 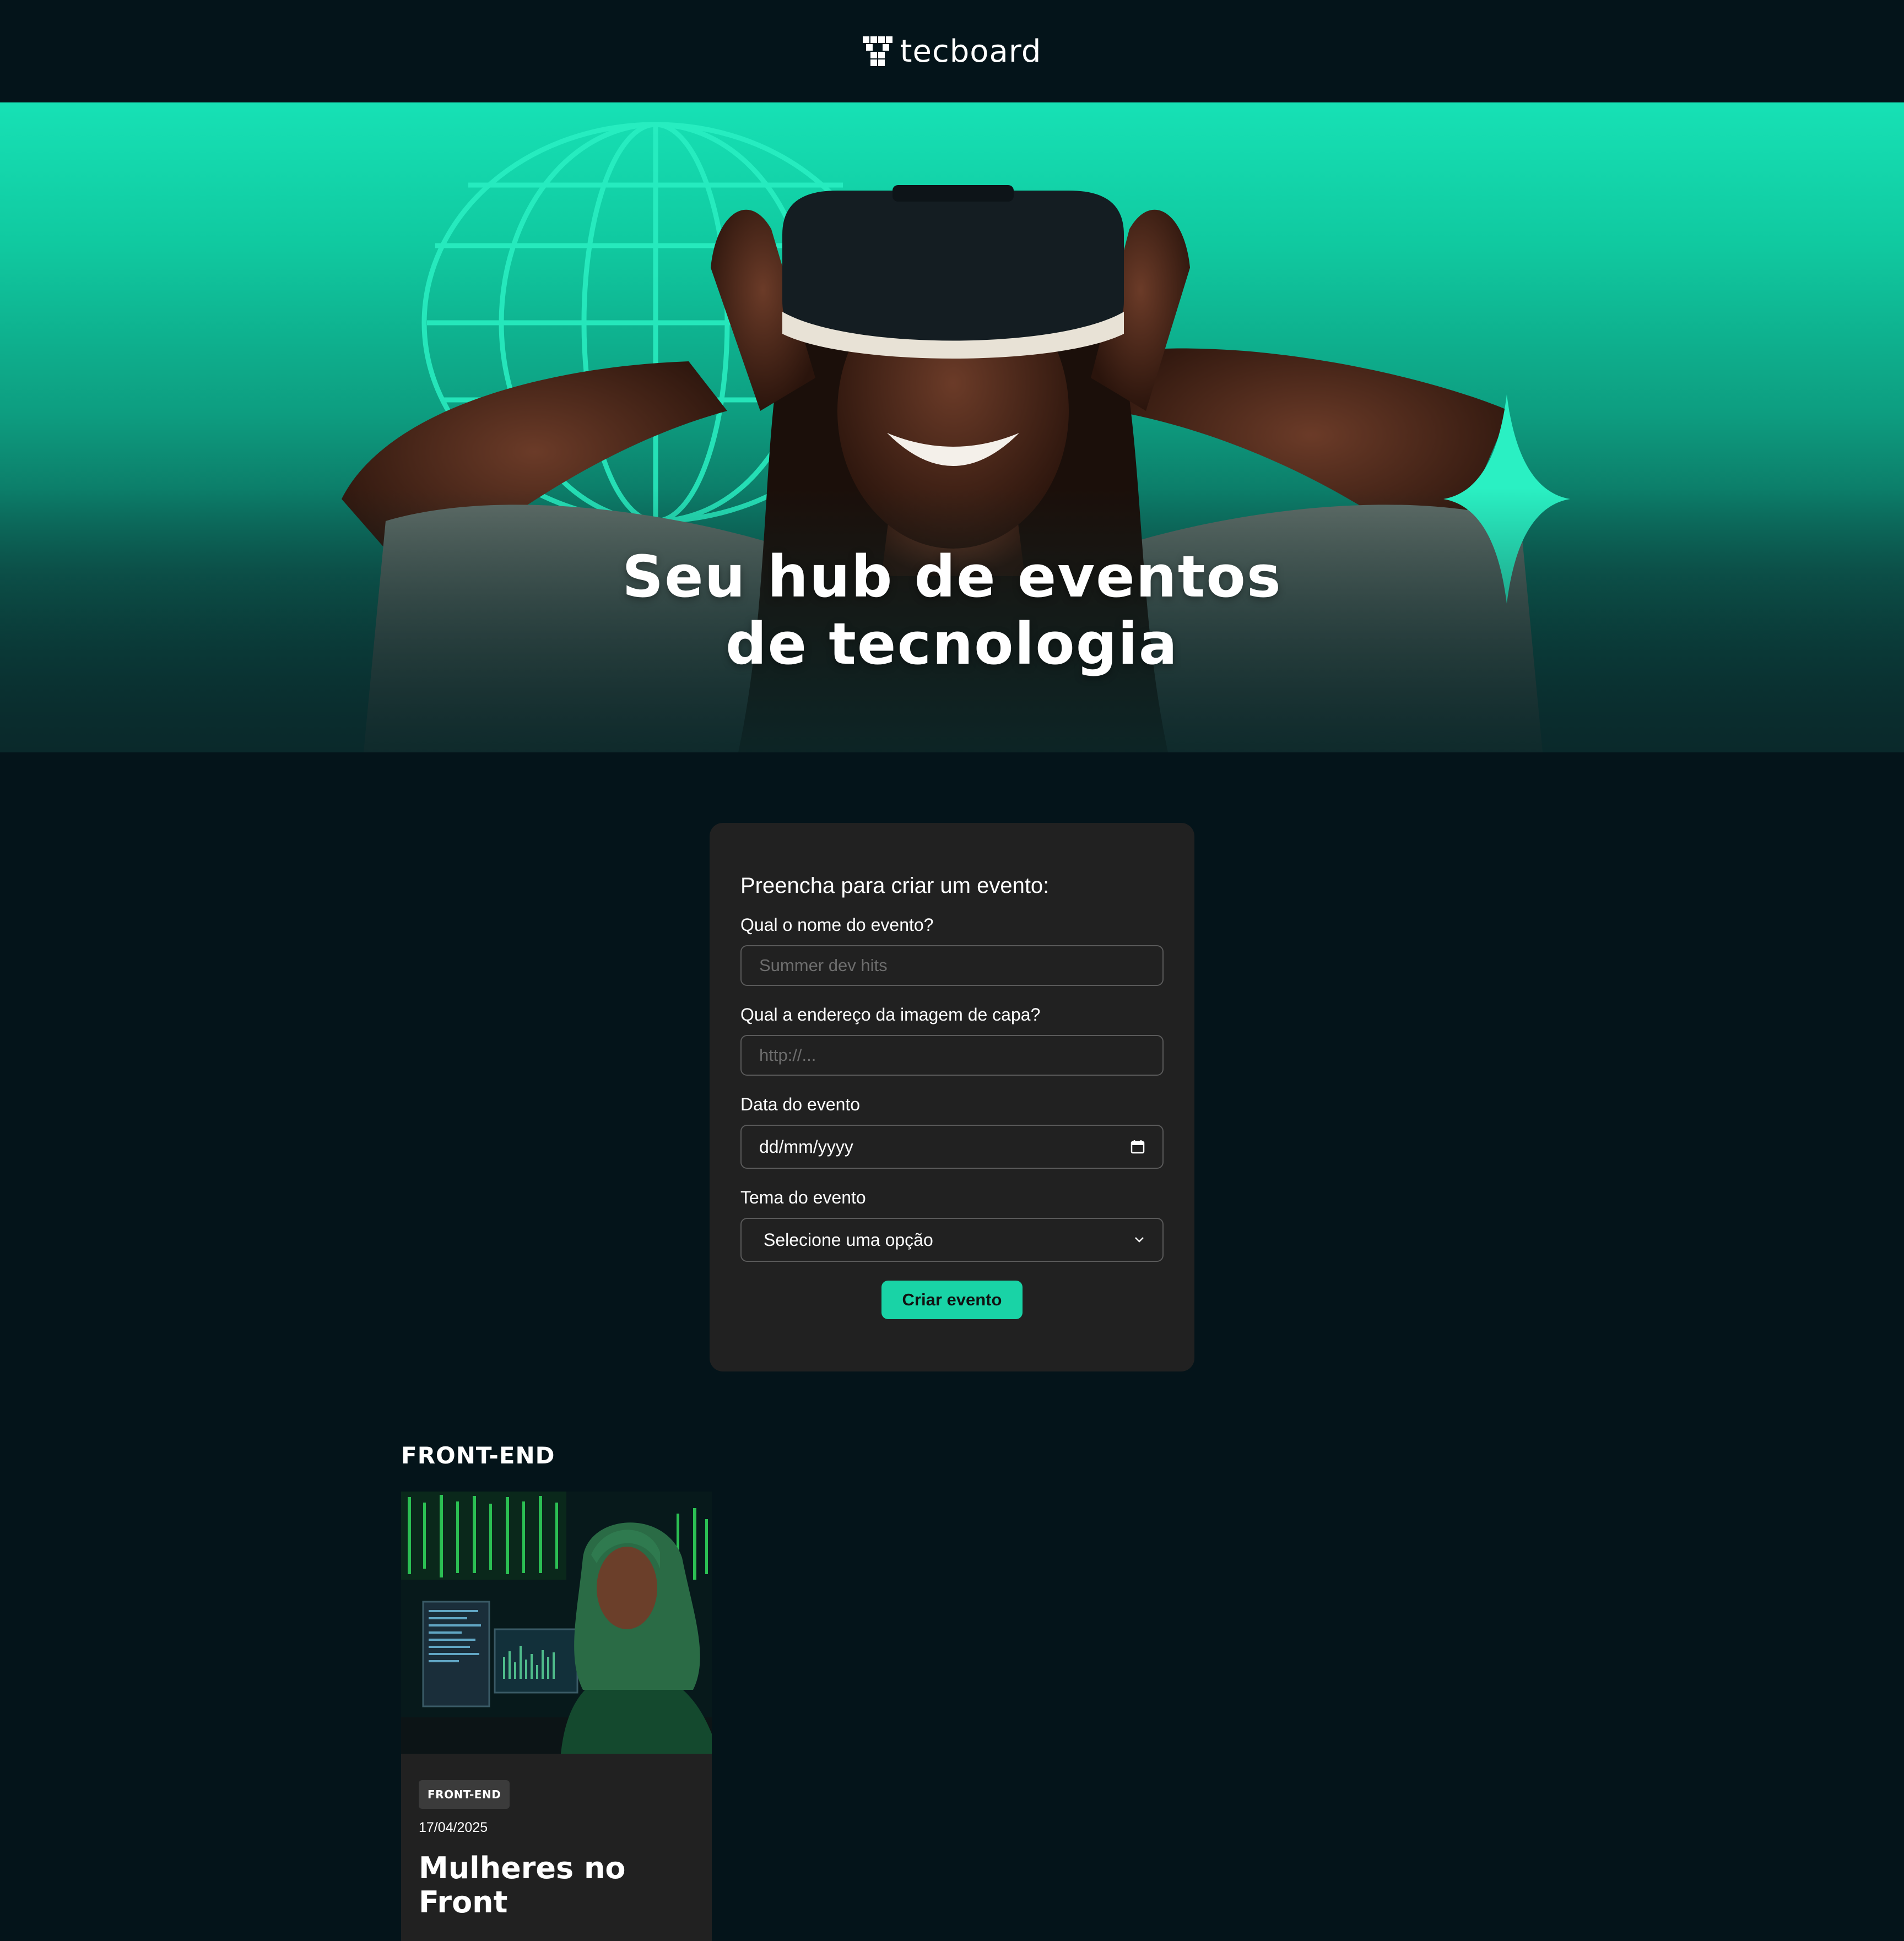 I want to click on calendar-icon, so click(x=1137, y=1147).